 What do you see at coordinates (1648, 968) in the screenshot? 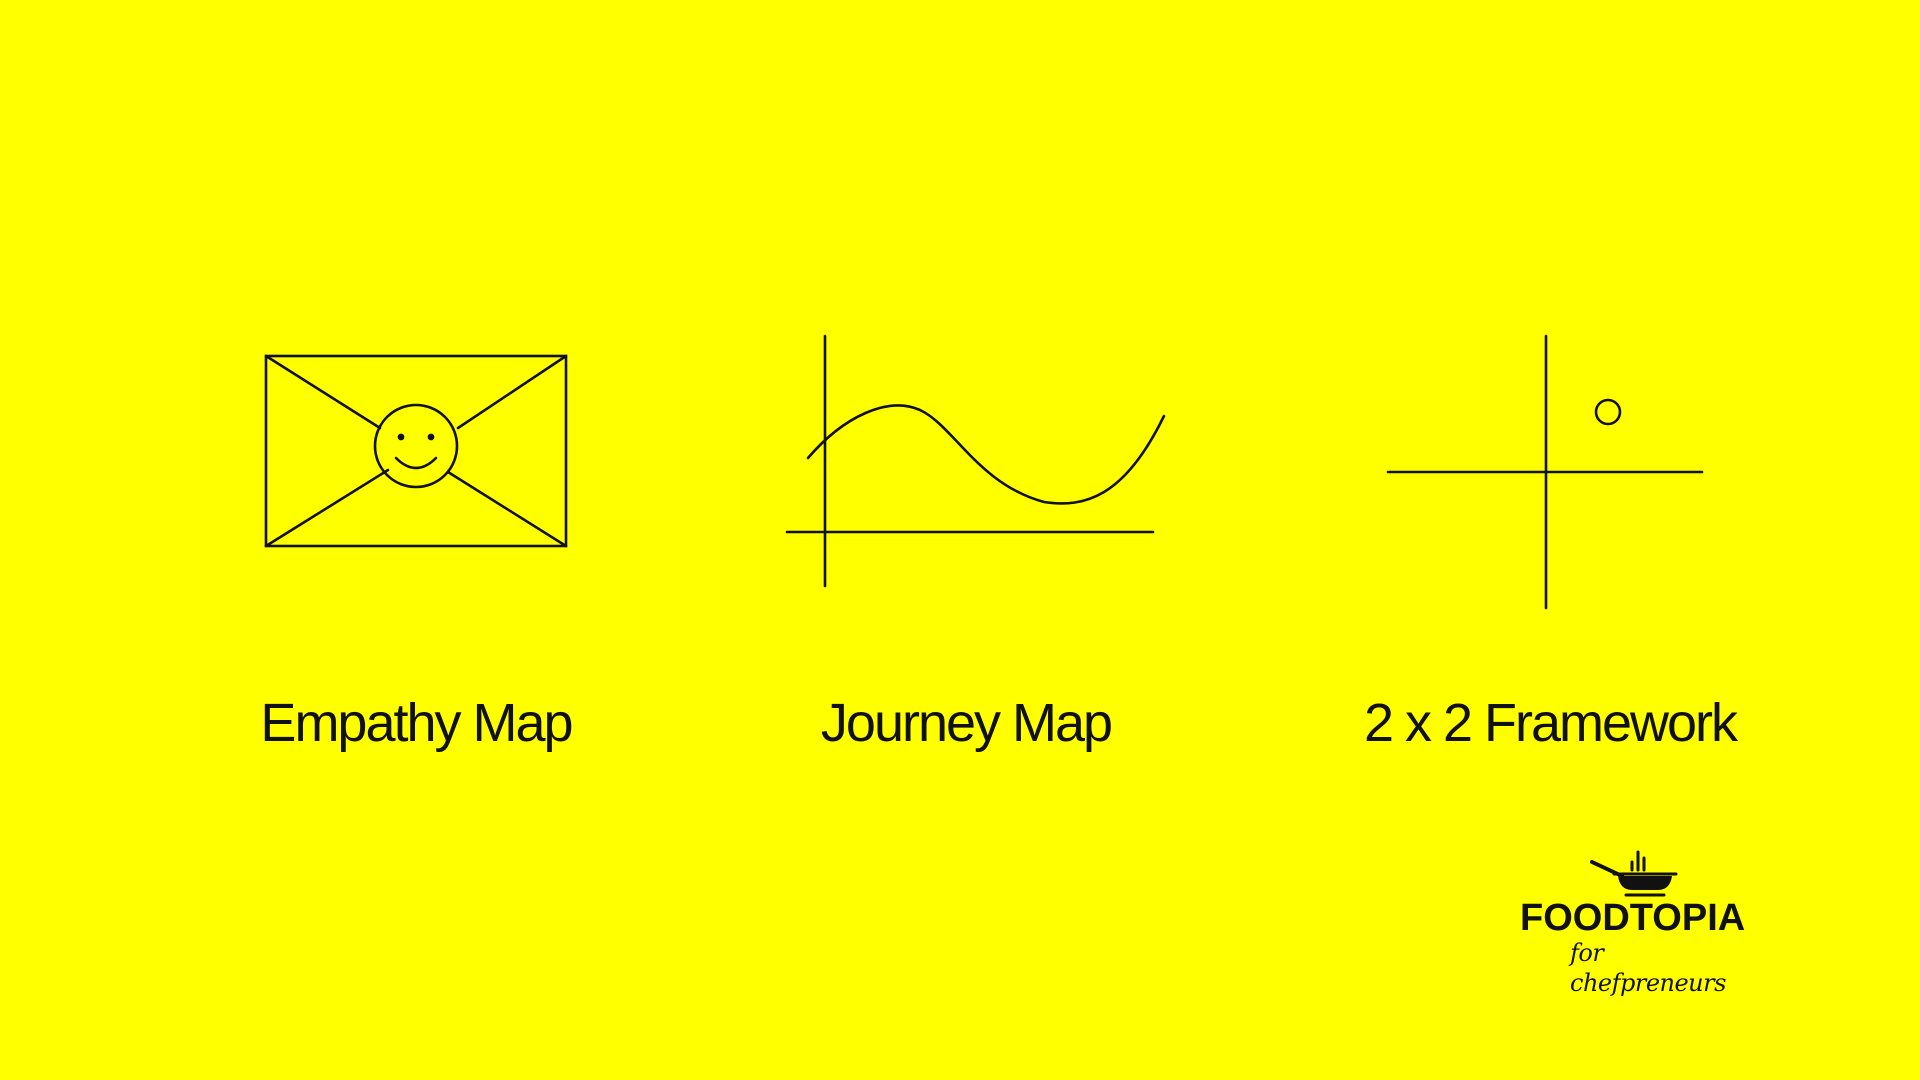
I see `brand-tagline: for chefpreneurs` at bounding box center [1648, 968].